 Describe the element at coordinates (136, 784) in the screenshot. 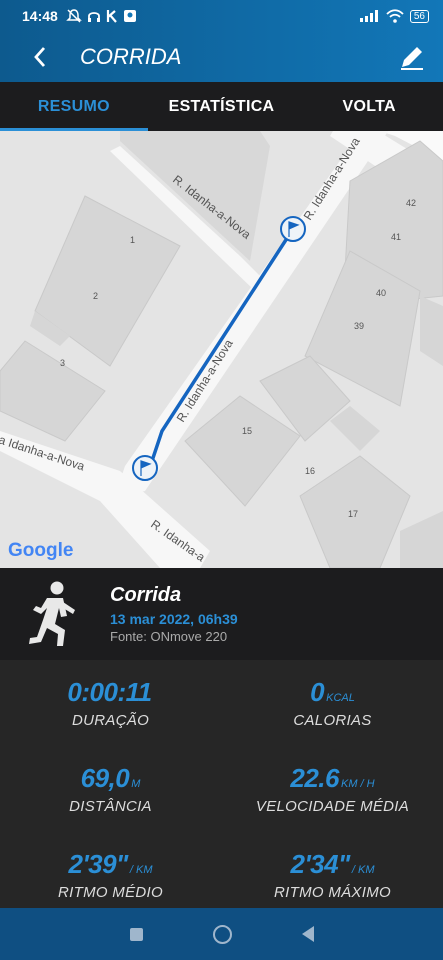

I see `stat-unit: M` at that location.